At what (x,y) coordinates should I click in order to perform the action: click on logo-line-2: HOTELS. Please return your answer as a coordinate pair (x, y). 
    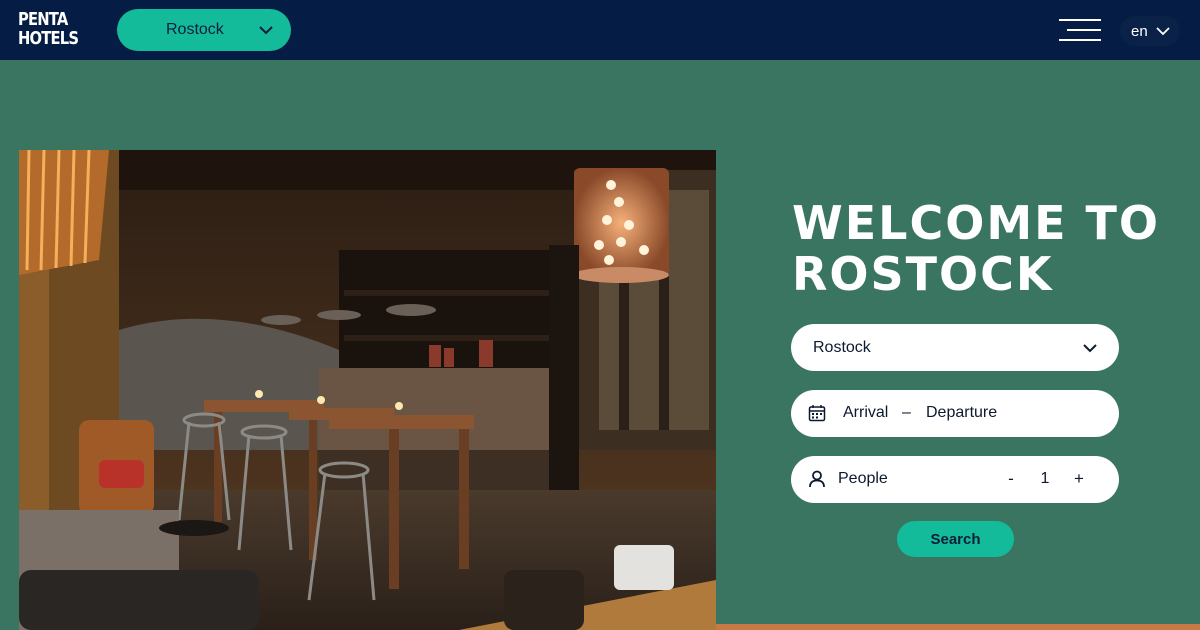
    Looking at the image, I should click on (48, 38).